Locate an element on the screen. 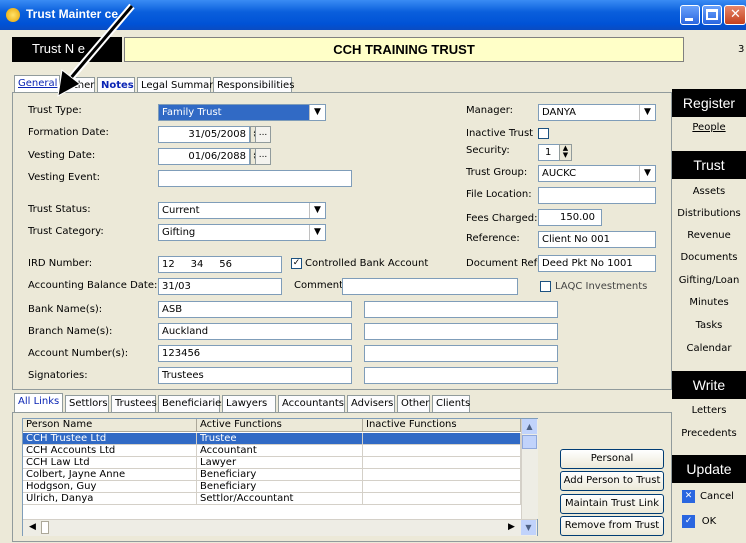 Image resolution: width=746 pixels, height=543 pixels. active-functions-cell: Lawyer is located at coordinates (280, 462).